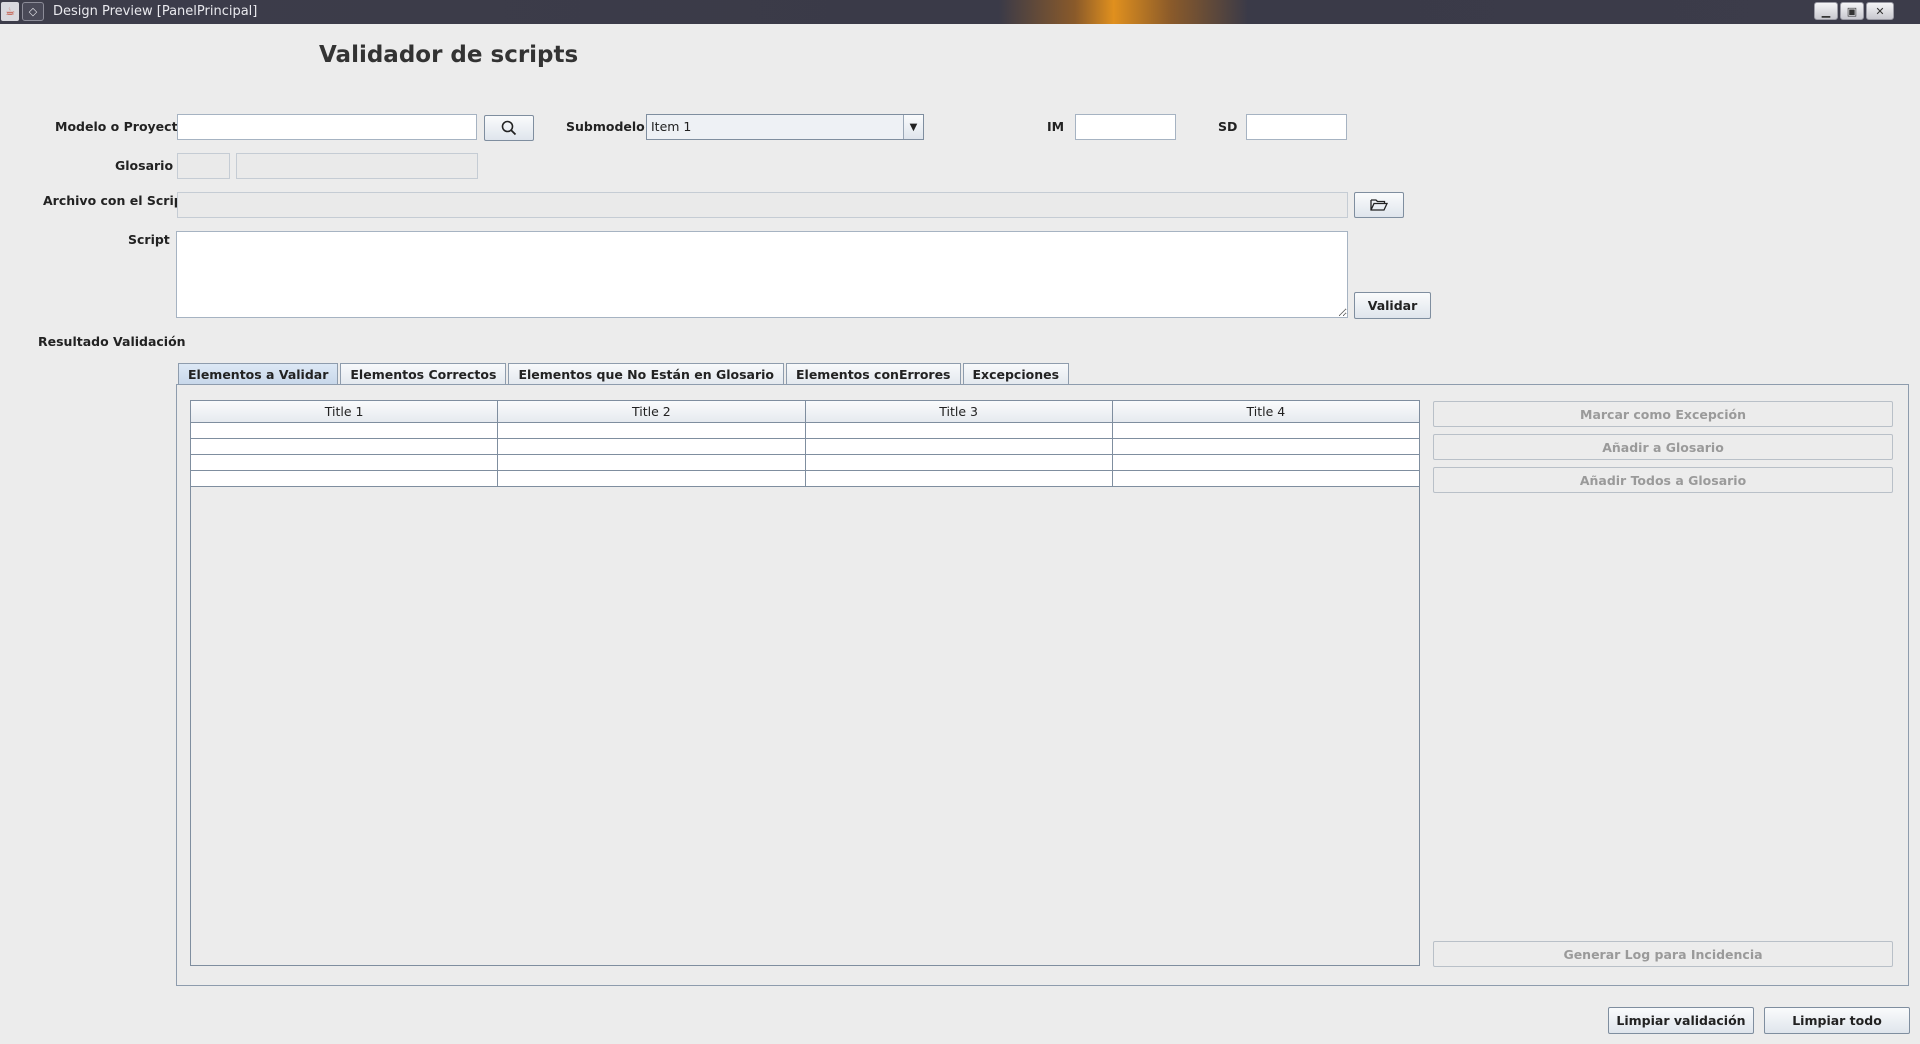 This screenshot has width=1920, height=1044. What do you see at coordinates (671, 126) in the screenshot?
I see `submodelo-selected: Item 1` at bounding box center [671, 126].